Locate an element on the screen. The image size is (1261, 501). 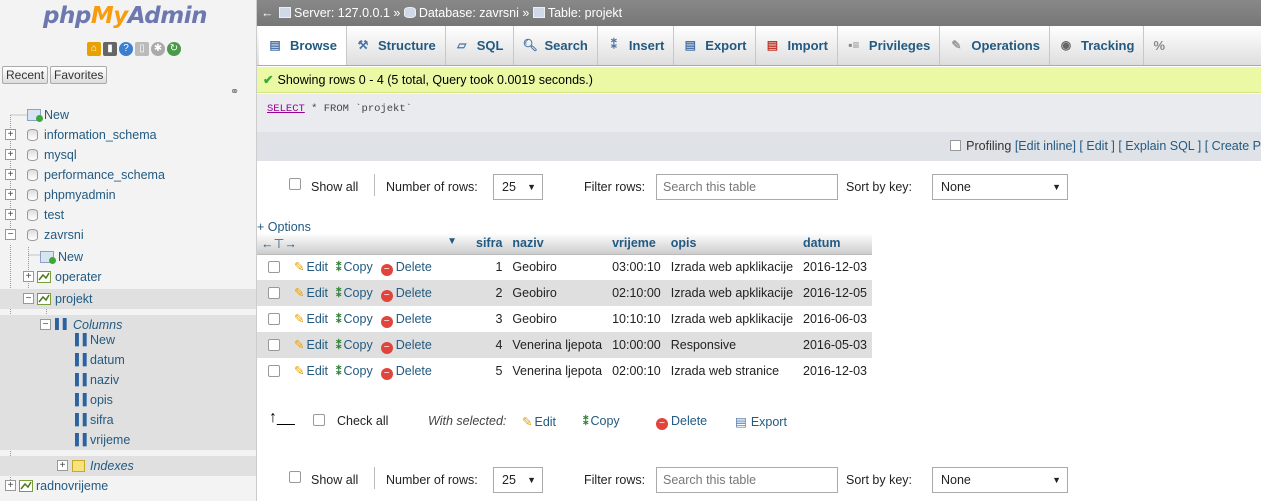
bulk-edit-button: ✎ Edit is located at coordinates (539, 421).